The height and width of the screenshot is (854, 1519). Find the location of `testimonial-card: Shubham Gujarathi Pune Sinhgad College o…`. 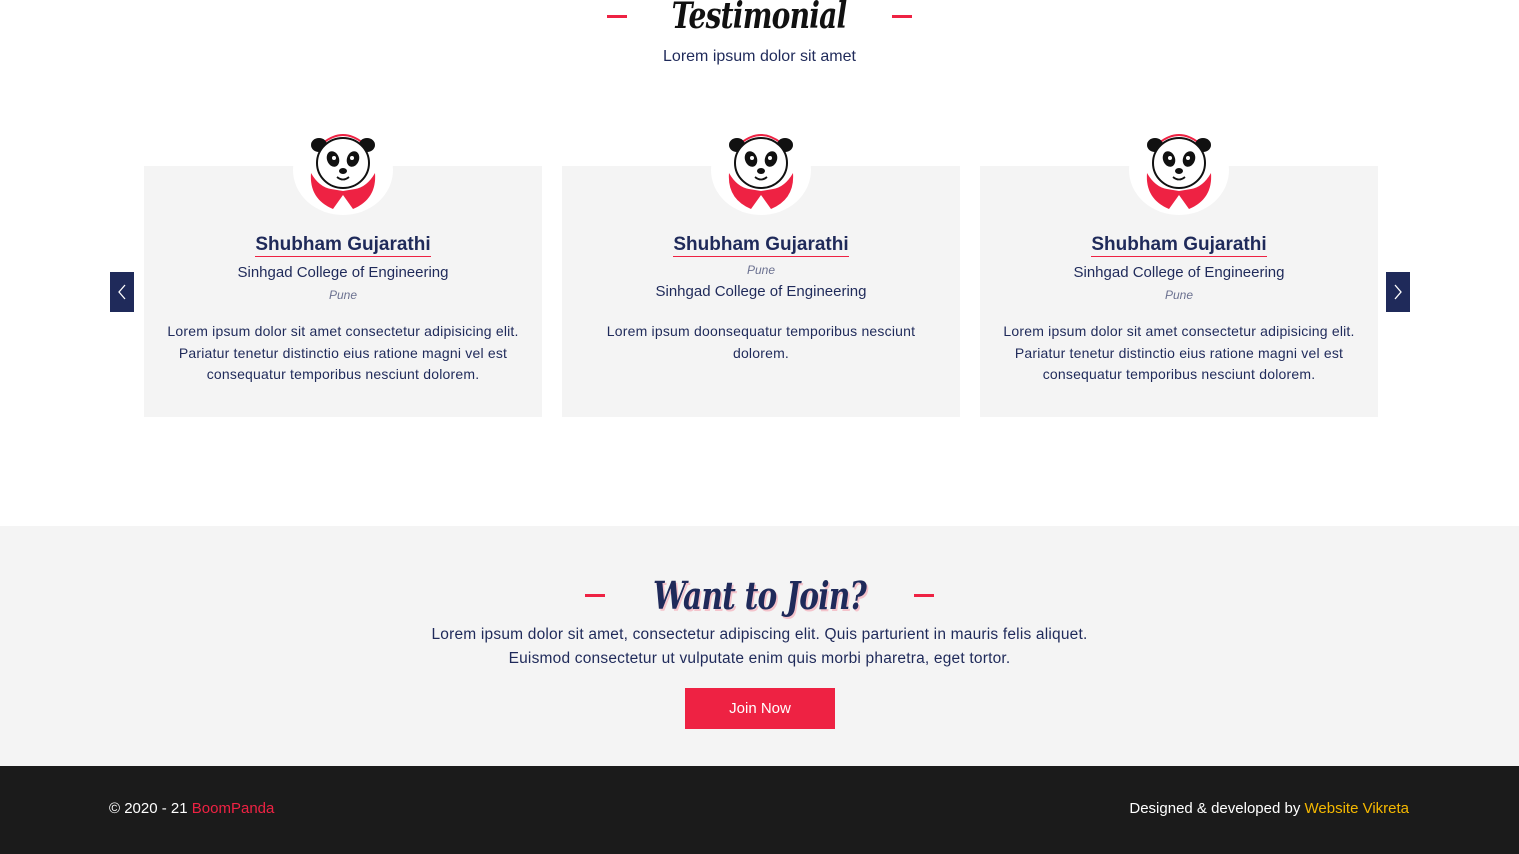

testimonial-card: Shubham Gujarathi Pune Sinhgad College o… is located at coordinates (761, 271).